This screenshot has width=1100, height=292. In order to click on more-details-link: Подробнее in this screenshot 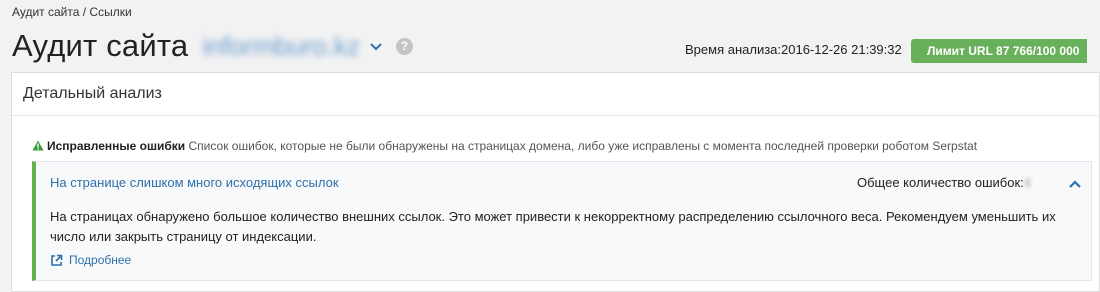, I will do `click(90, 260)`.